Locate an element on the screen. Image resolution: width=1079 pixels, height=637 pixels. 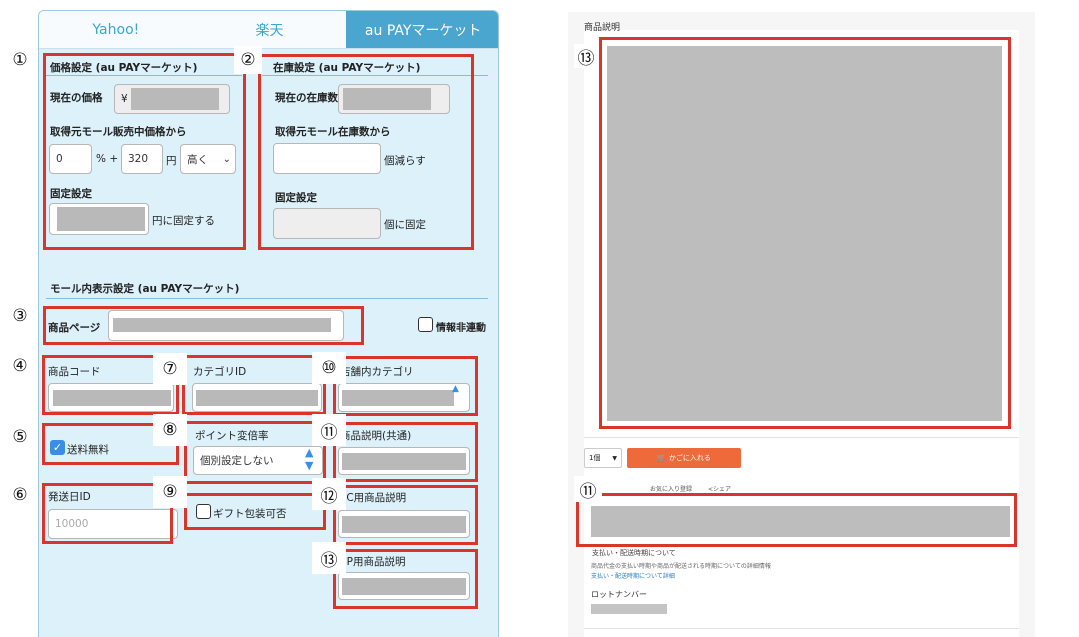
info-unlink-checkbox is located at coordinates (425, 324).